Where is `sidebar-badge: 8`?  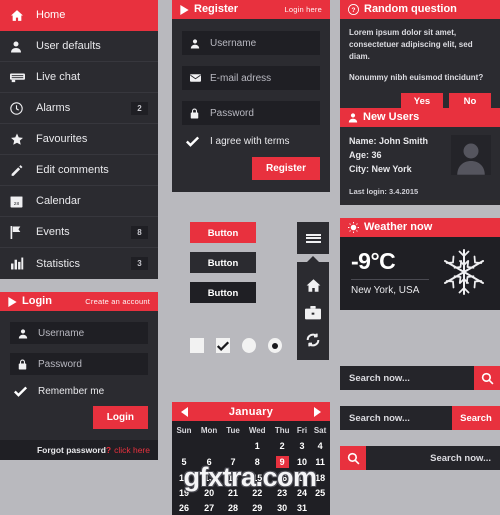 sidebar-badge: 8 is located at coordinates (139, 232).